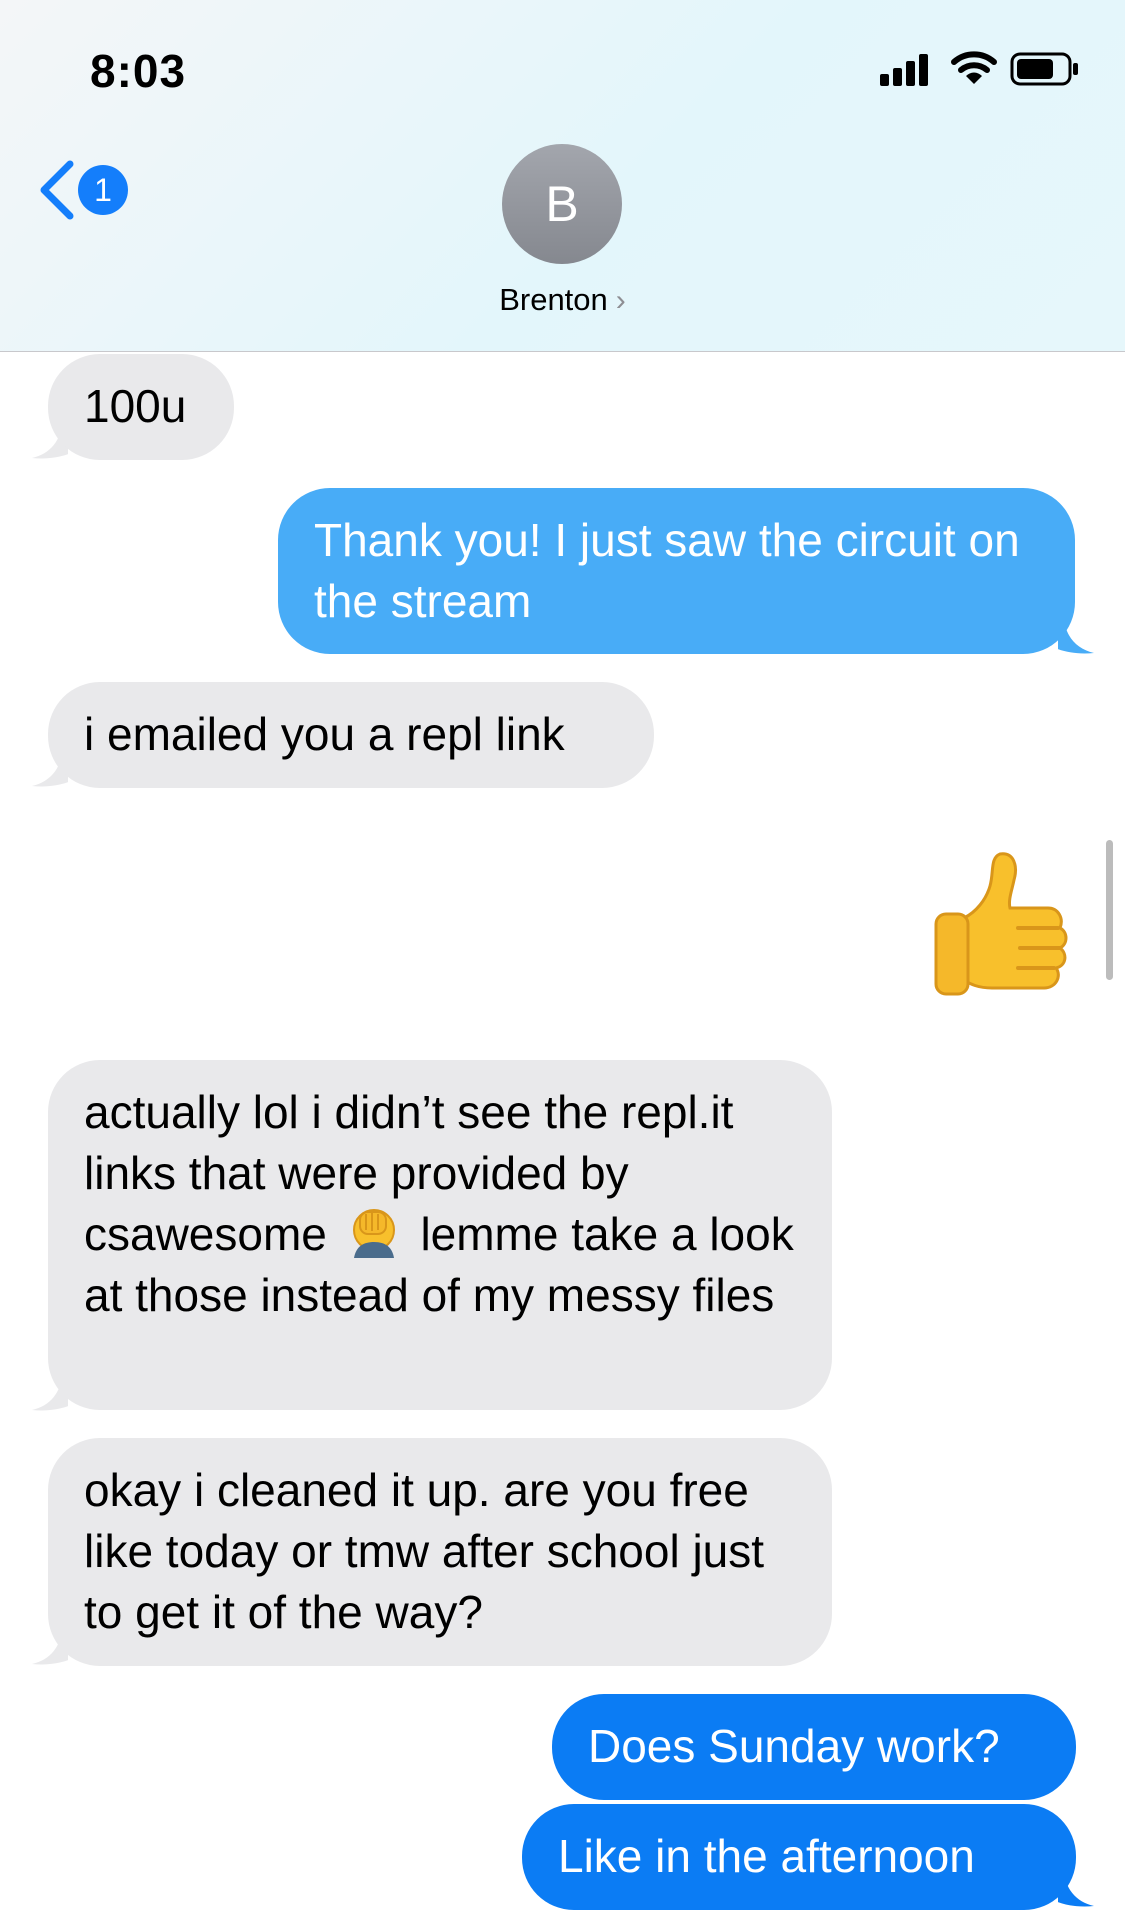  Describe the element at coordinates (135, 406) in the screenshot. I see `message-text: 100u` at that location.